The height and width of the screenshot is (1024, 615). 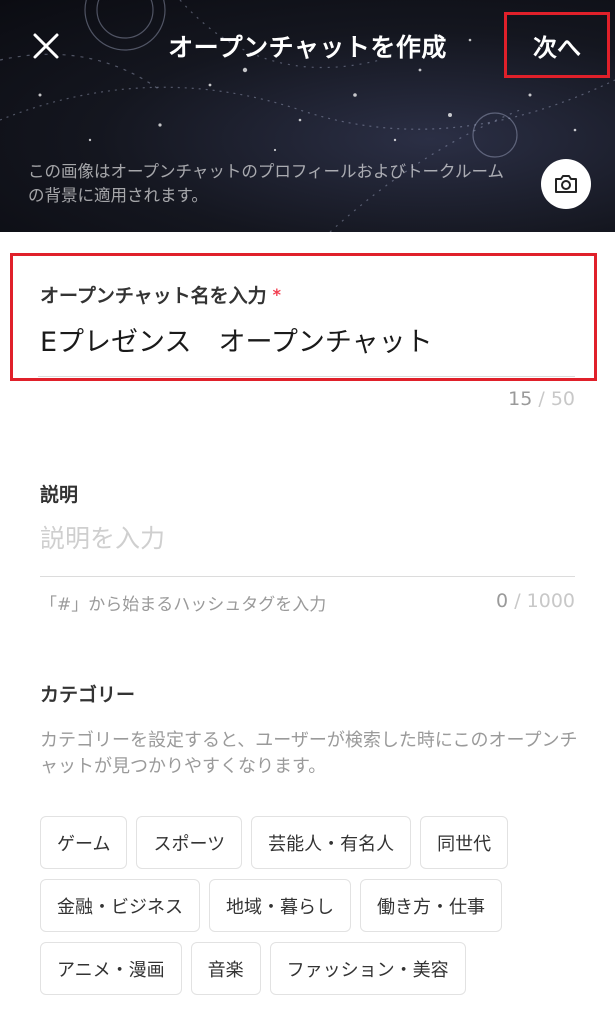 What do you see at coordinates (307, 576) in the screenshot?
I see `description-underline` at bounding box center [307, 576].